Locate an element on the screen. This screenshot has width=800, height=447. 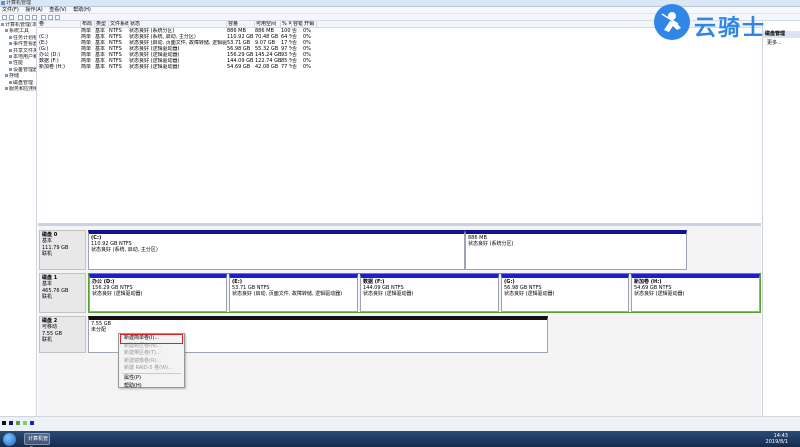
menu-help: 帮助(H) is located at coordinates (82, 10).